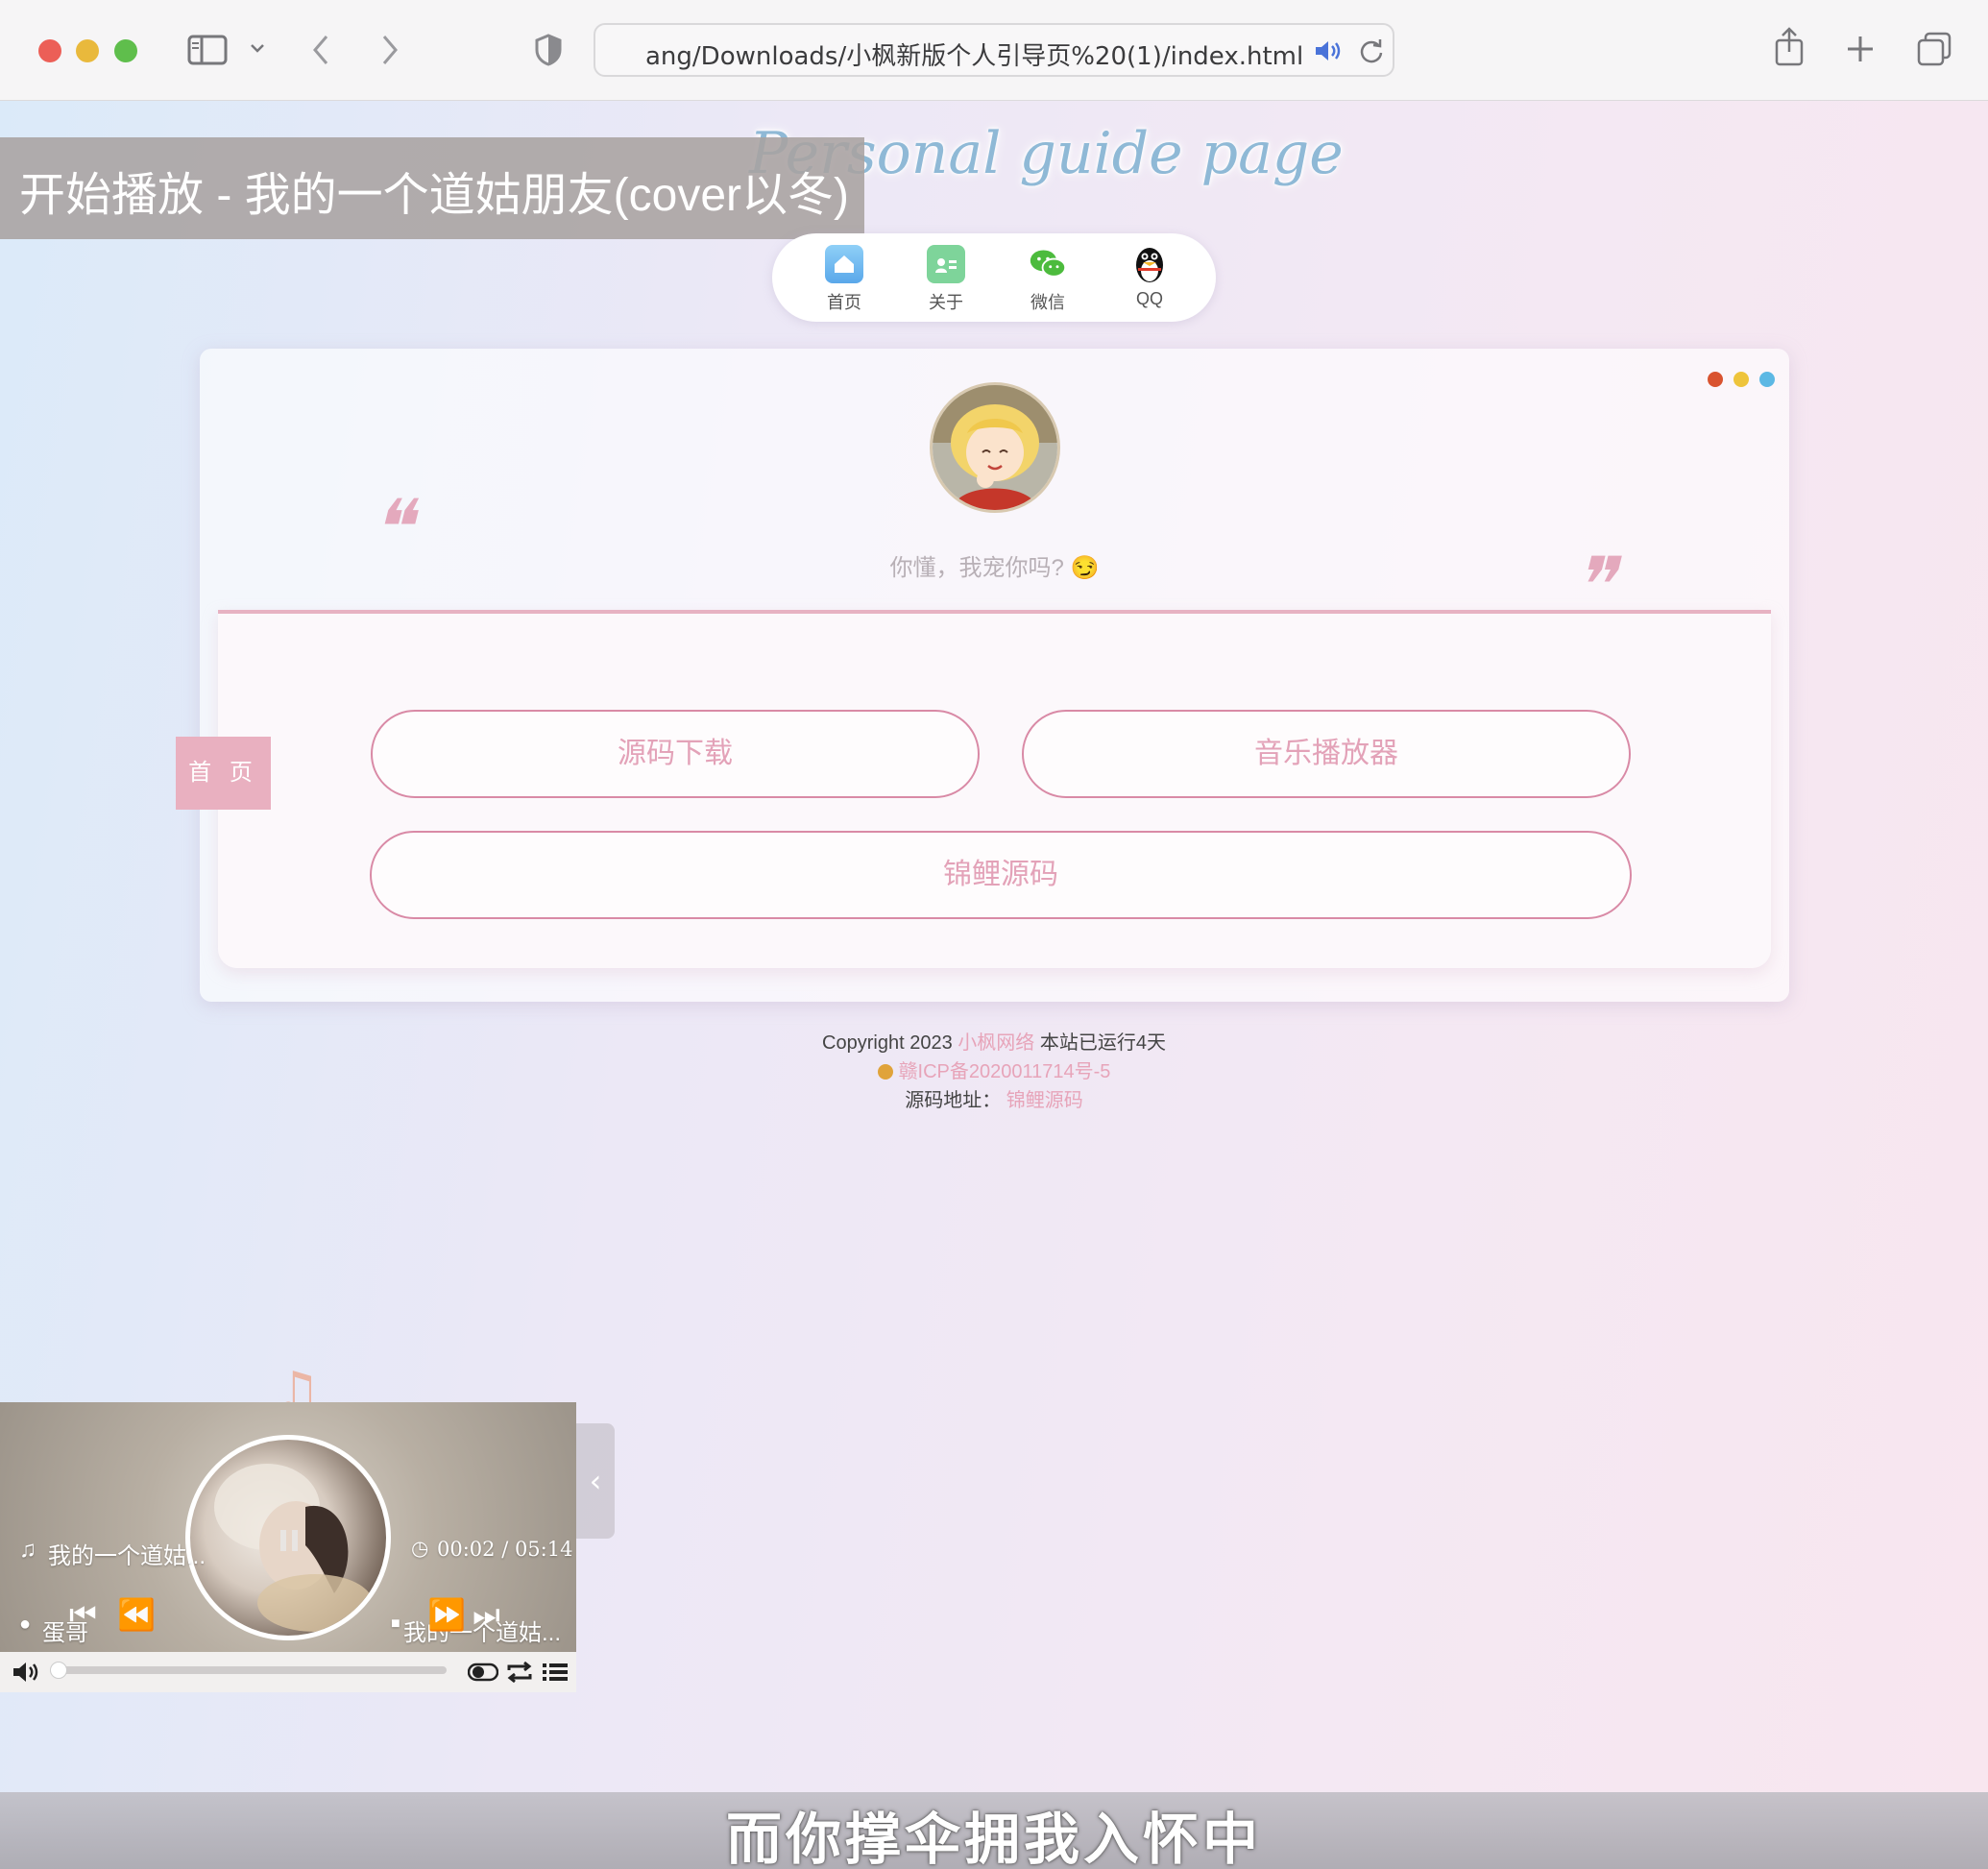 The image size is (1988, 1869). Describe the element at coordinates (58, 1671) in the screenshot. I see `progress-knob` at that location.